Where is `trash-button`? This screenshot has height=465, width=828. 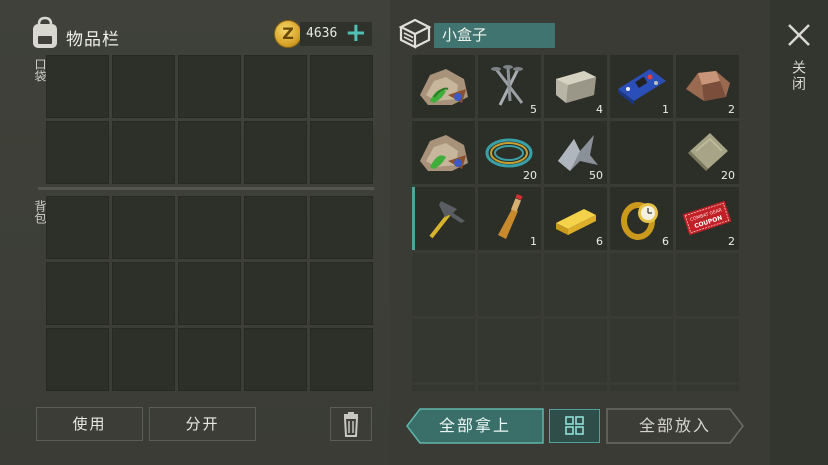 trash-button is located at coordinates (351, 424).